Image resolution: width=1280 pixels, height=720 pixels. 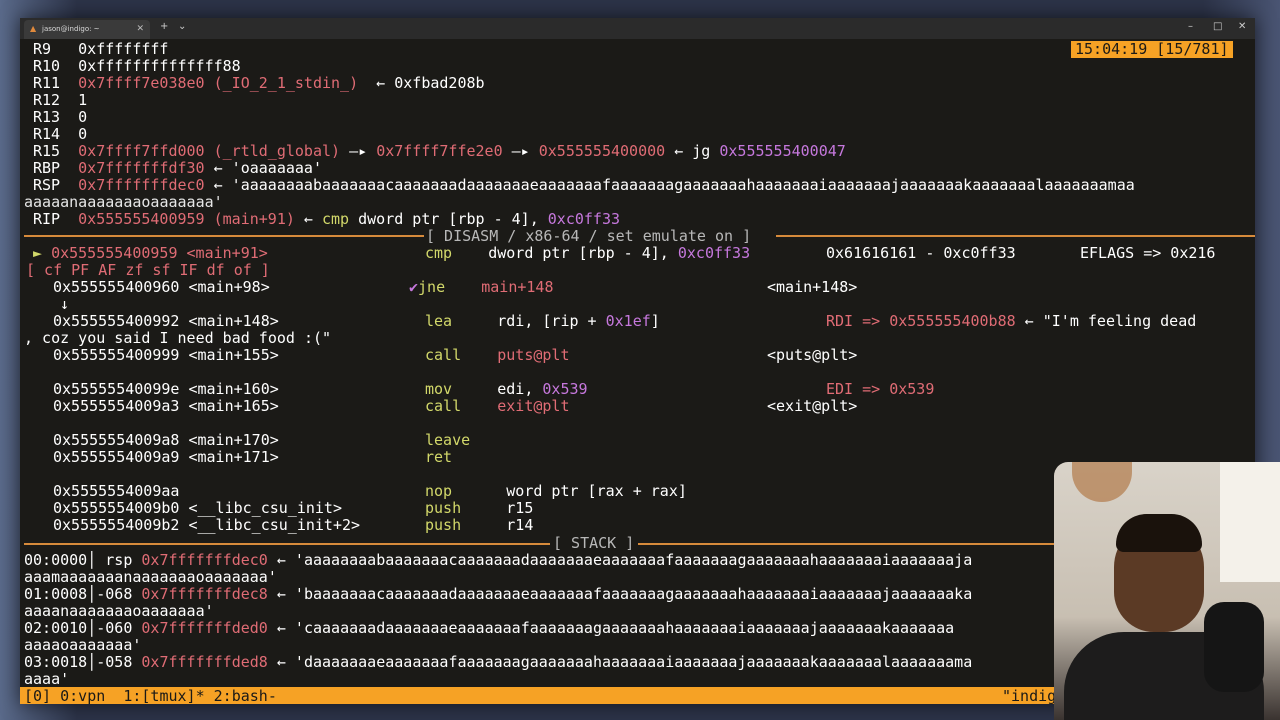 What do you see at coordinates (556, 491) in the screenshot?
I see `disasm-row-instruction: nop word ptr [rax + rax]` at bounding box center [556, 491].